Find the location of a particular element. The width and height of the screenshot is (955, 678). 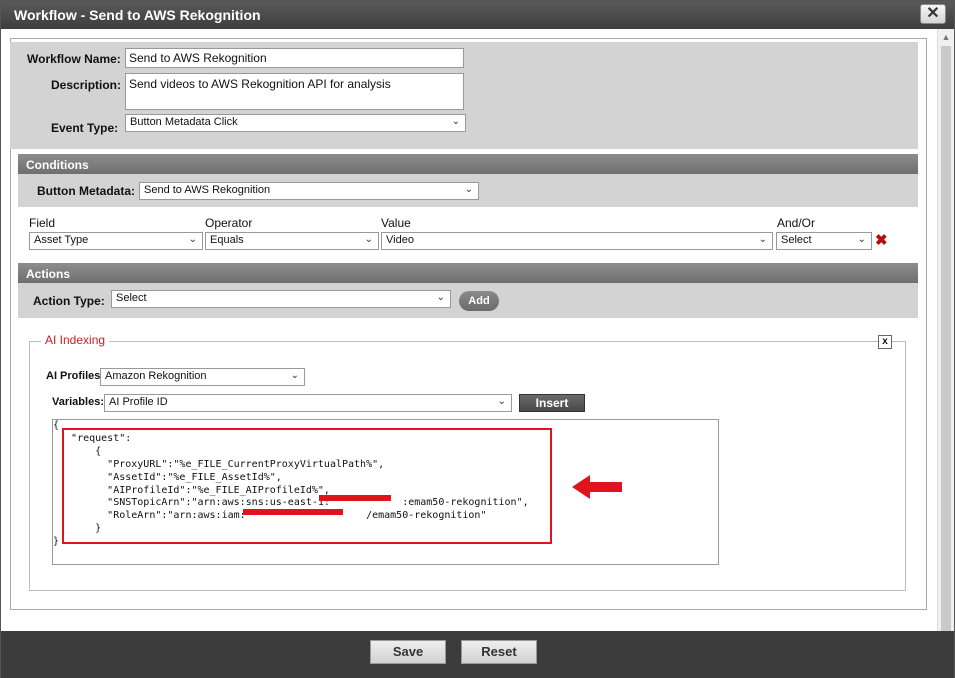

button-metadata-label: Button Metadata: is located at coordinates (86, 191).